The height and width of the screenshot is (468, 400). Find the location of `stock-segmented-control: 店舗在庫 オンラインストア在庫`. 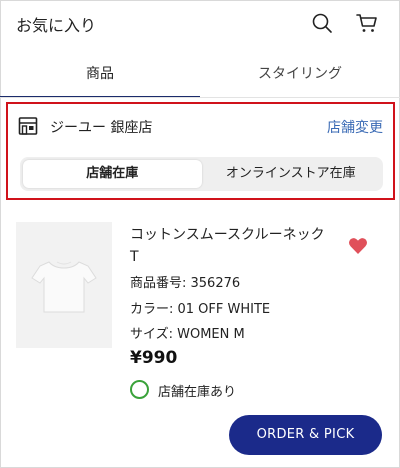

stock-segmented-control: 店舗在庫 オンラインストア在庫 is located at coordinates (201, 174).